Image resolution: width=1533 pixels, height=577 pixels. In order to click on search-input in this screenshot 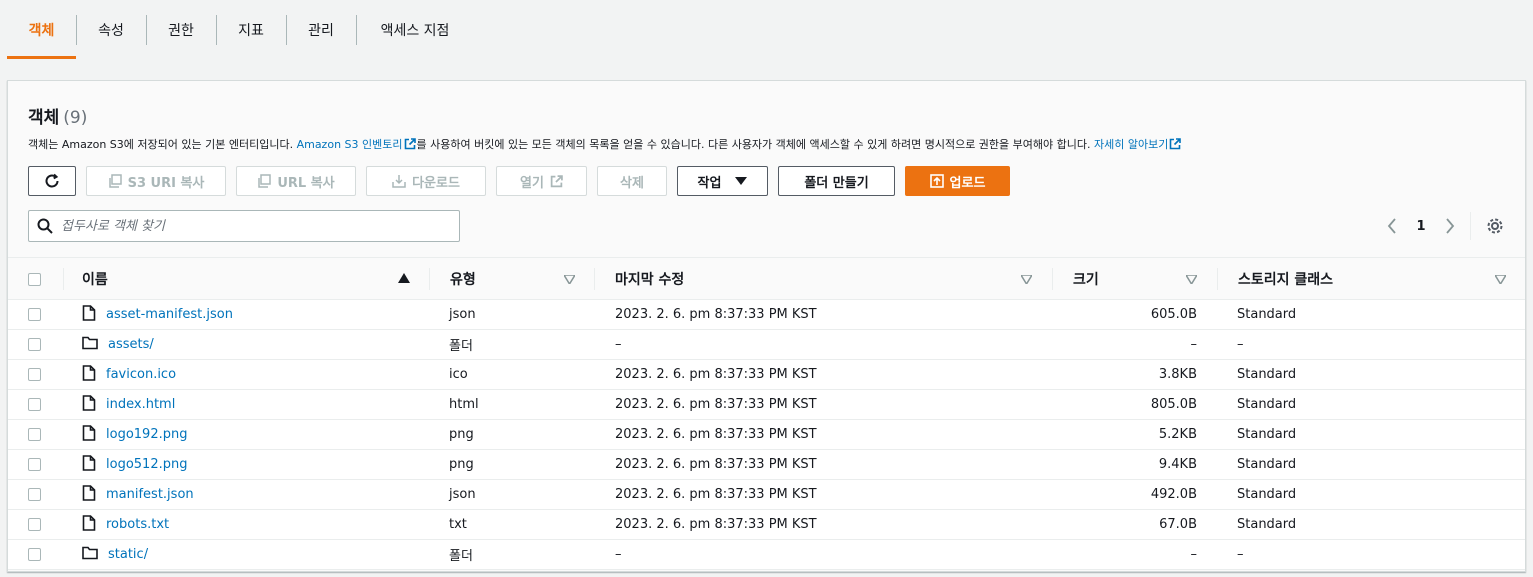, I will do `click(251, 226)`.